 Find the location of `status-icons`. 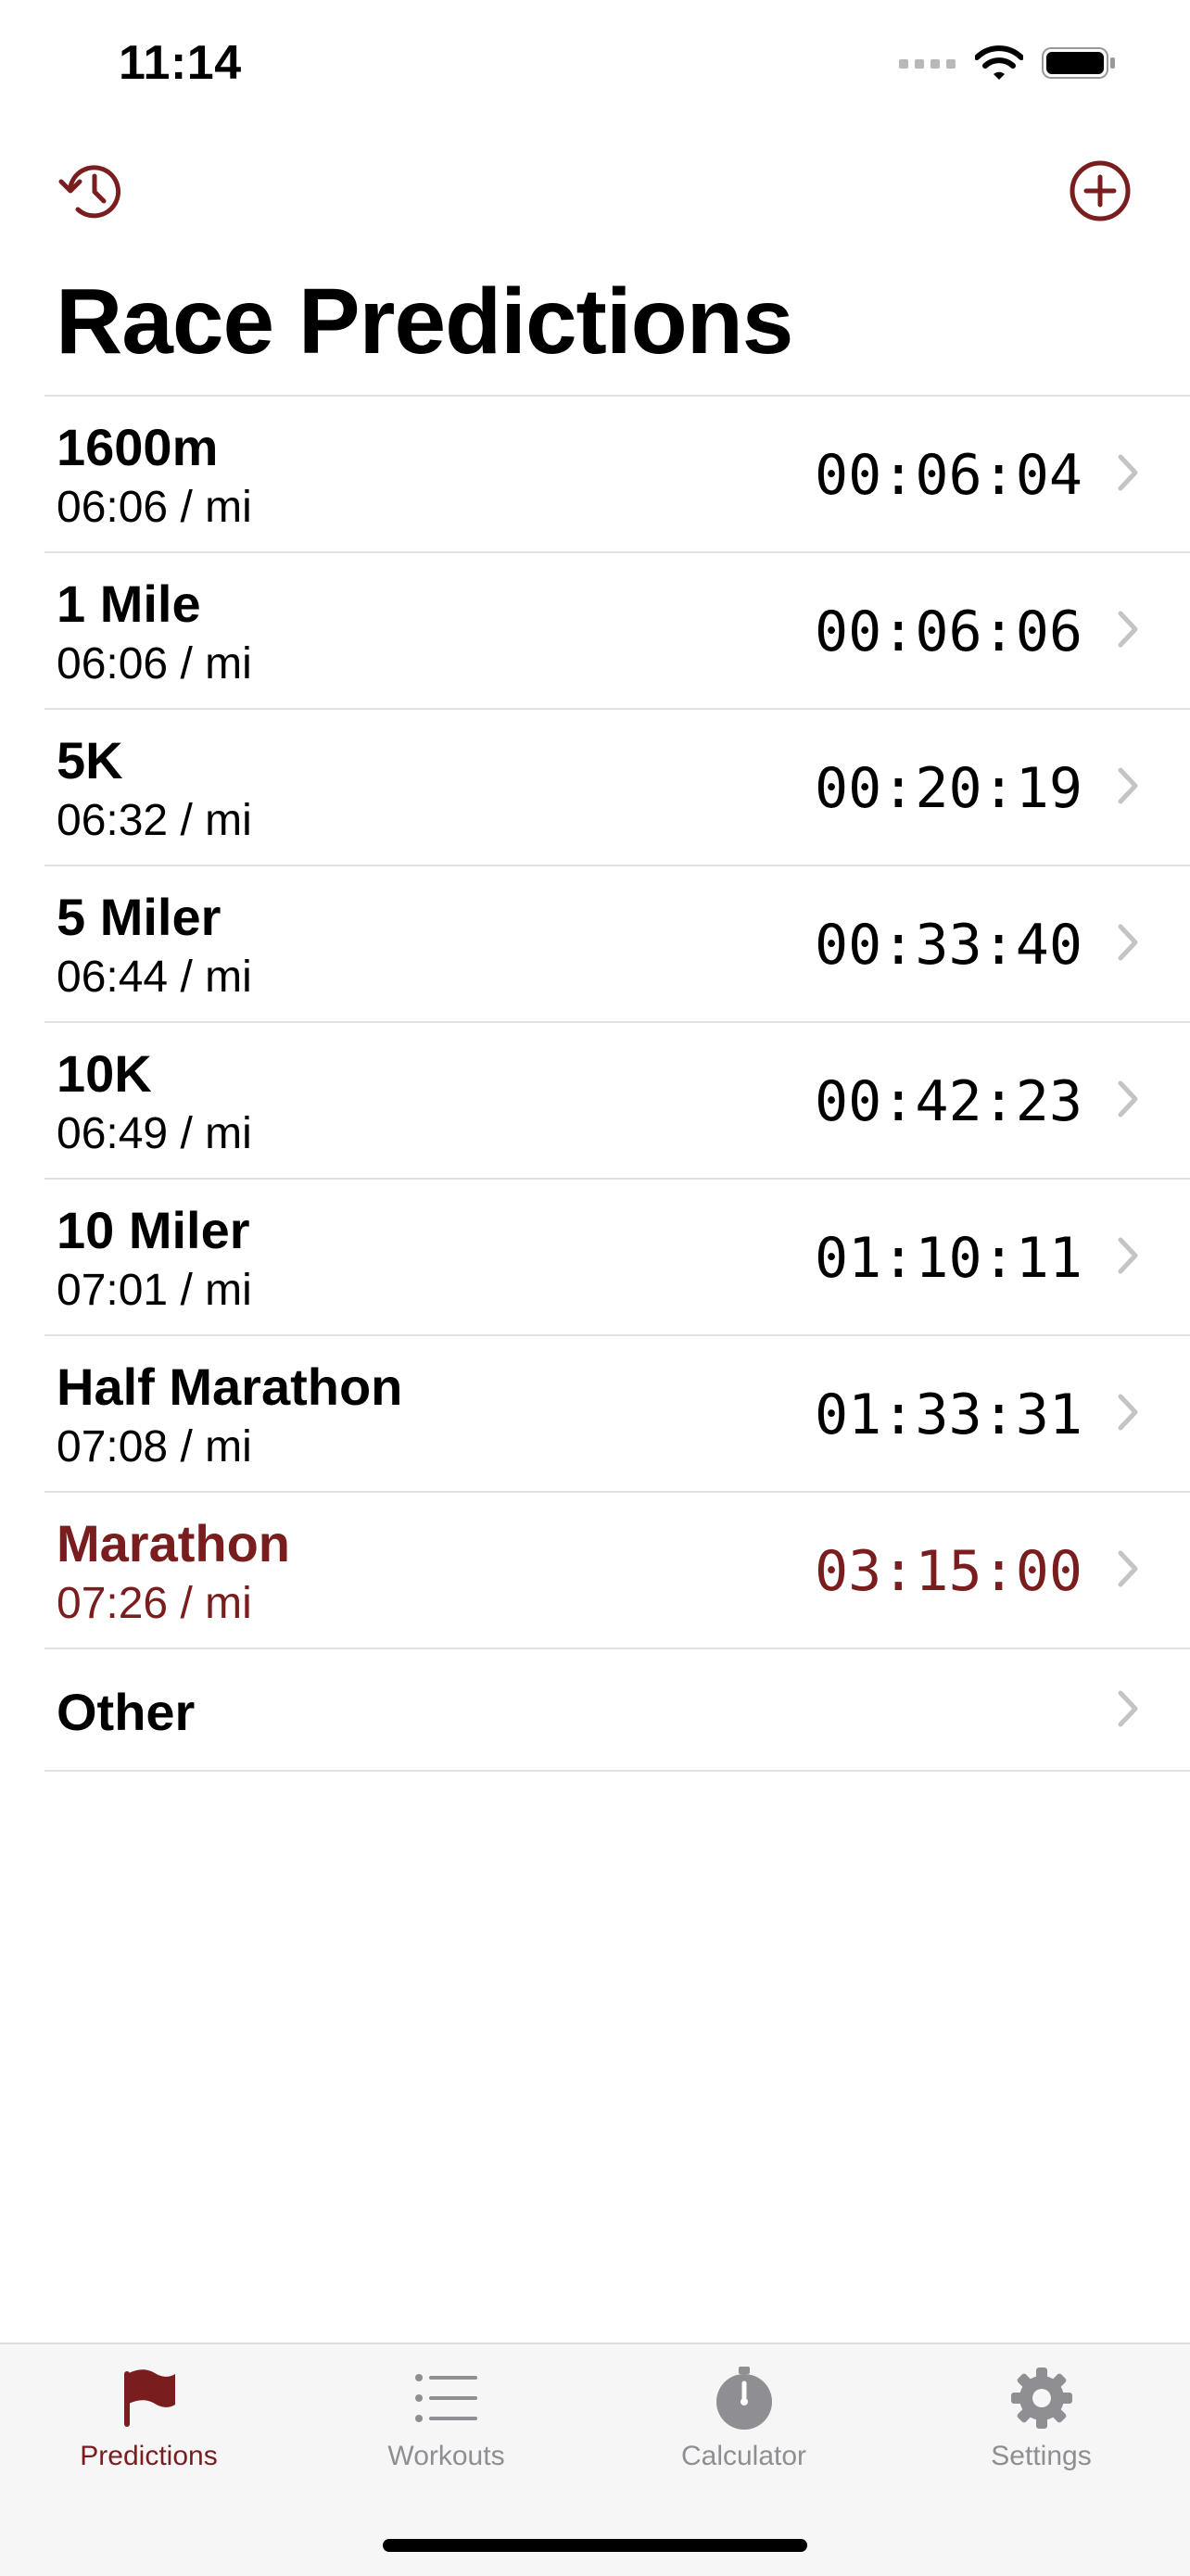

status-icons is located at coordinates (1008, 65).